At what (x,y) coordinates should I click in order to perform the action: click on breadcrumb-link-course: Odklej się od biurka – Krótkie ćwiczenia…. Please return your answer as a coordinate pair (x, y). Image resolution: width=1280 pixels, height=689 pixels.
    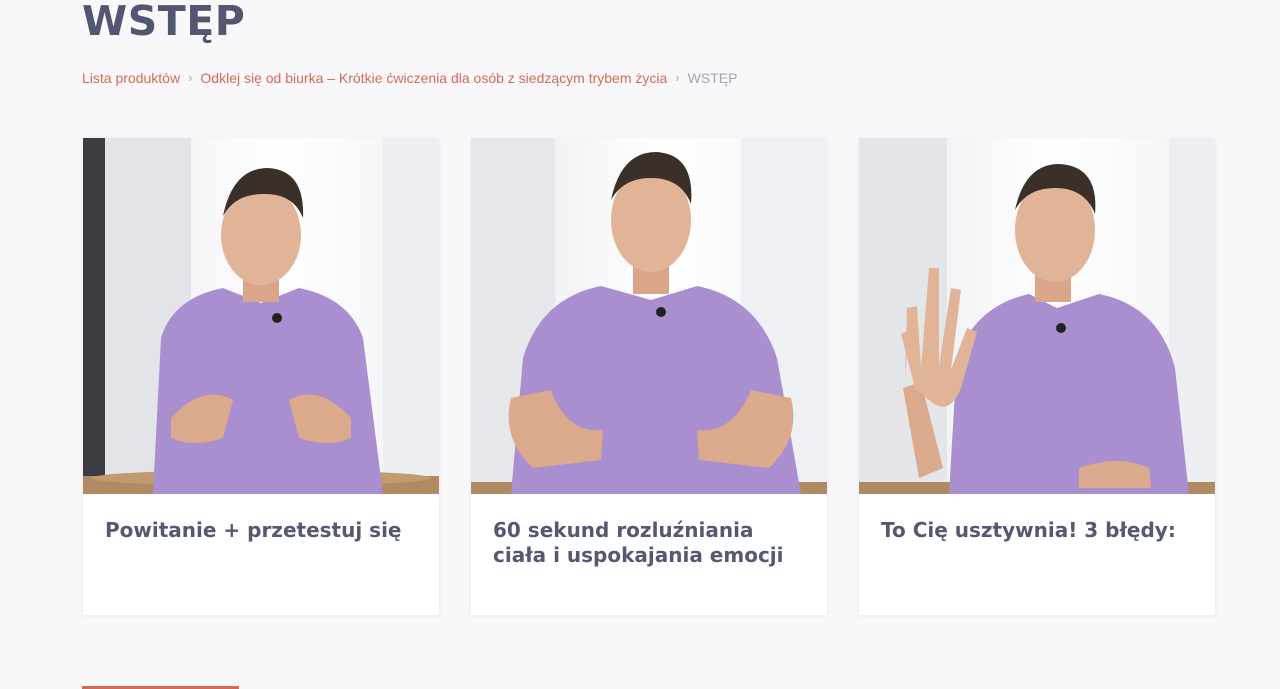
    Looking at the image, I should click on (433, 78).